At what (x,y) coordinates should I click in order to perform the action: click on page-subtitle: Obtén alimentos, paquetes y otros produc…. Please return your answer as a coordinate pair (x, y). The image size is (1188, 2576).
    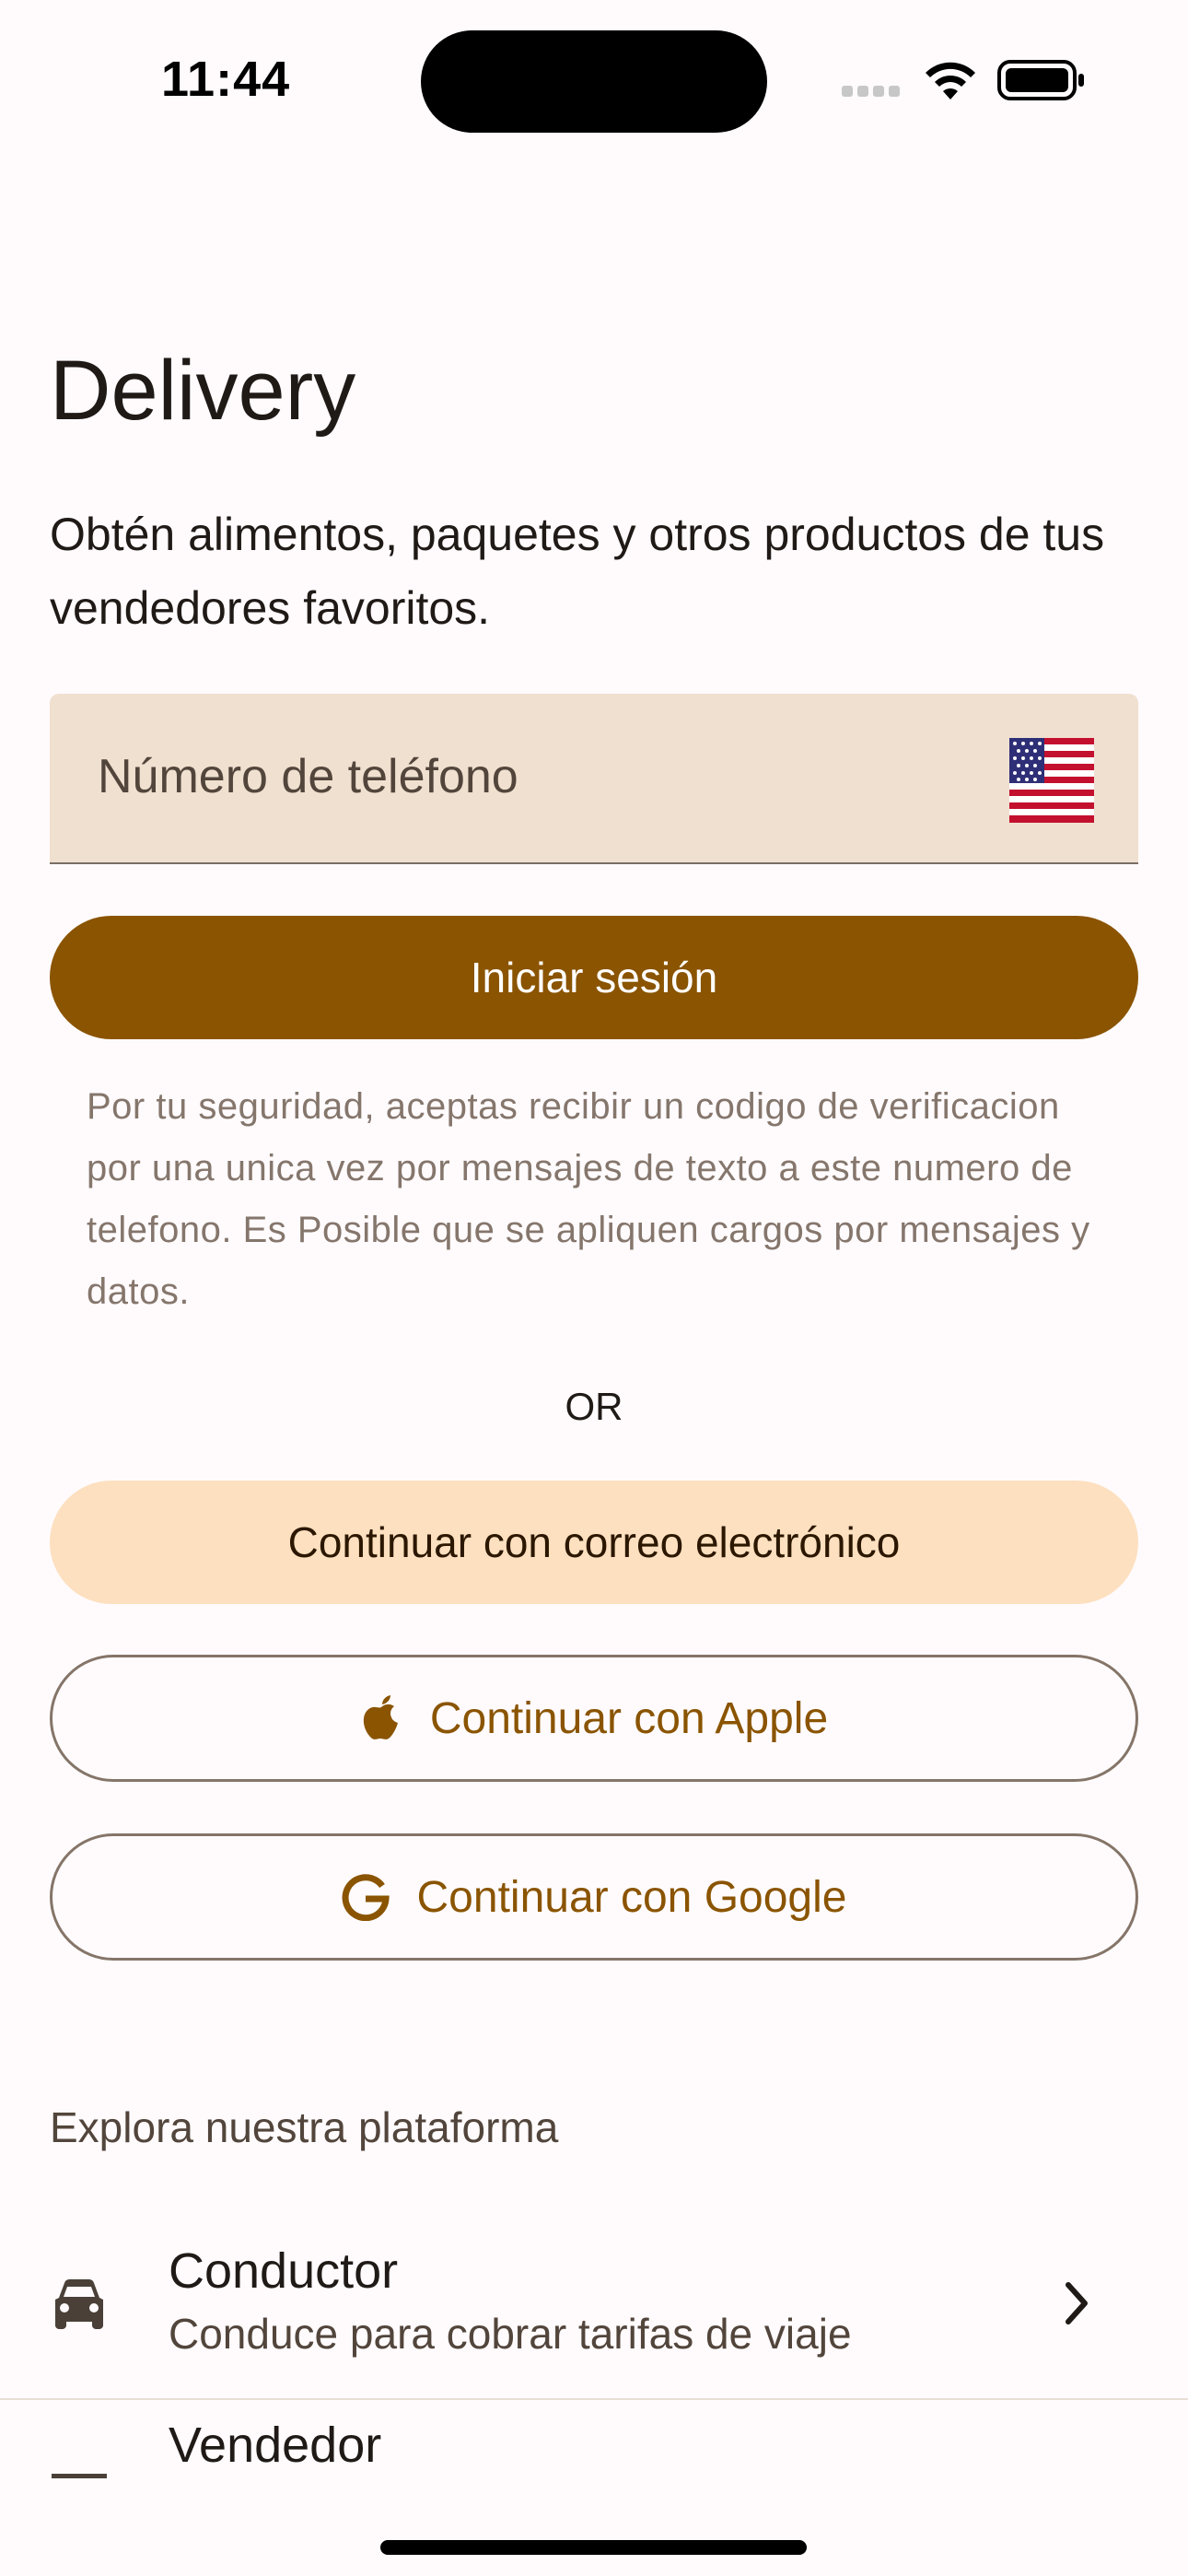
    Looking at the image, I should click on (577, 571).